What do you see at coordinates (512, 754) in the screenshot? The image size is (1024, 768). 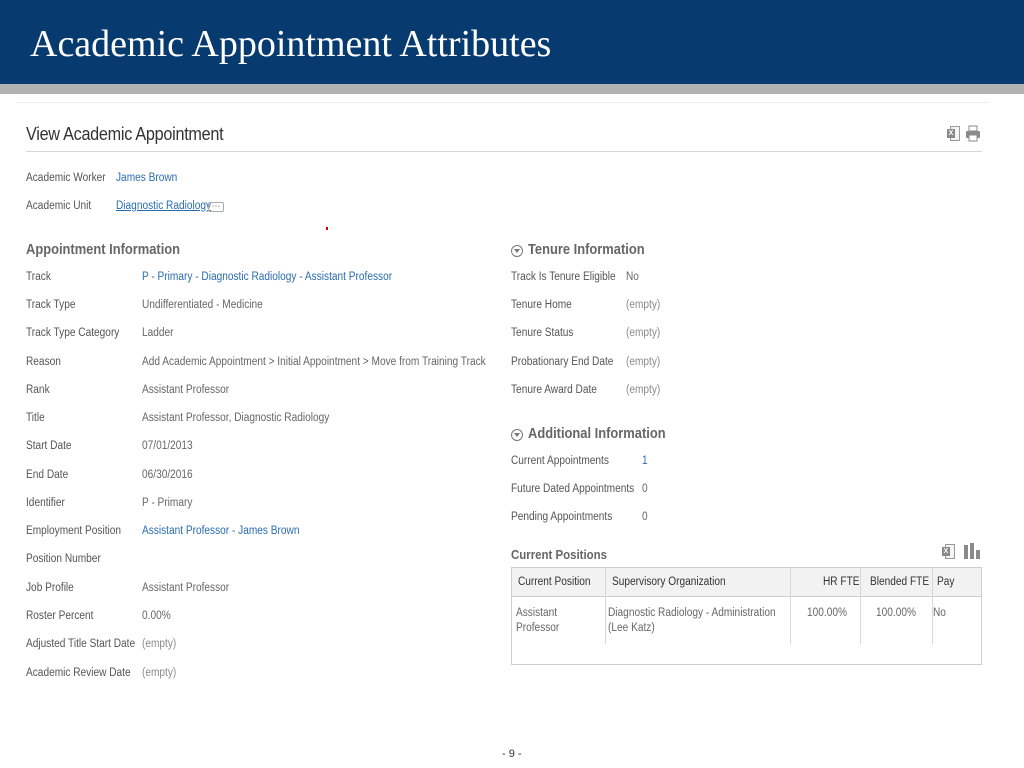 I see `page-number: - 9 -` at bounding box center [512, 754].